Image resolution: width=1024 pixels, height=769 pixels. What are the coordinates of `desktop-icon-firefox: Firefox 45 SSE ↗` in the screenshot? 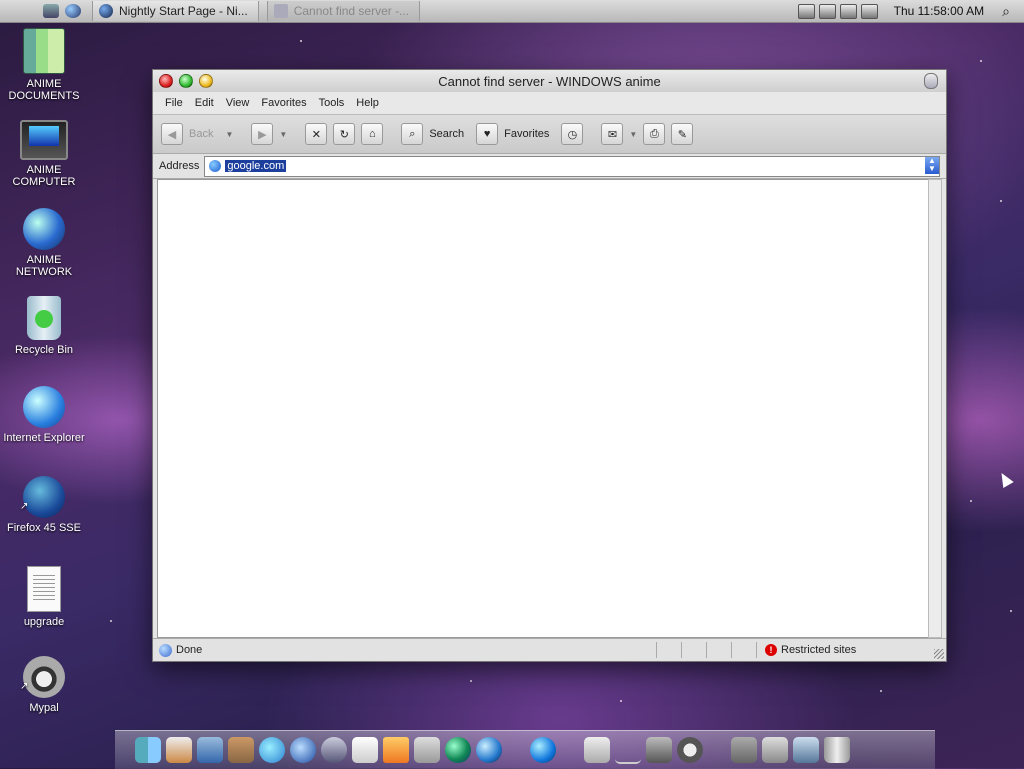 It's located at (44, 505).